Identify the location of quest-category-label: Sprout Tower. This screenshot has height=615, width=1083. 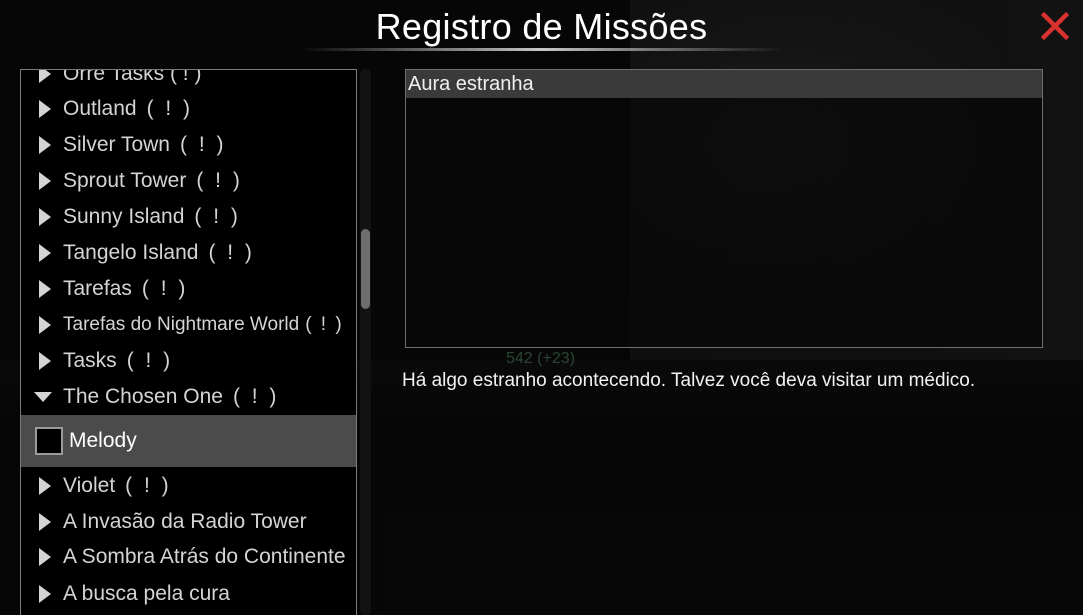
(125, 180).